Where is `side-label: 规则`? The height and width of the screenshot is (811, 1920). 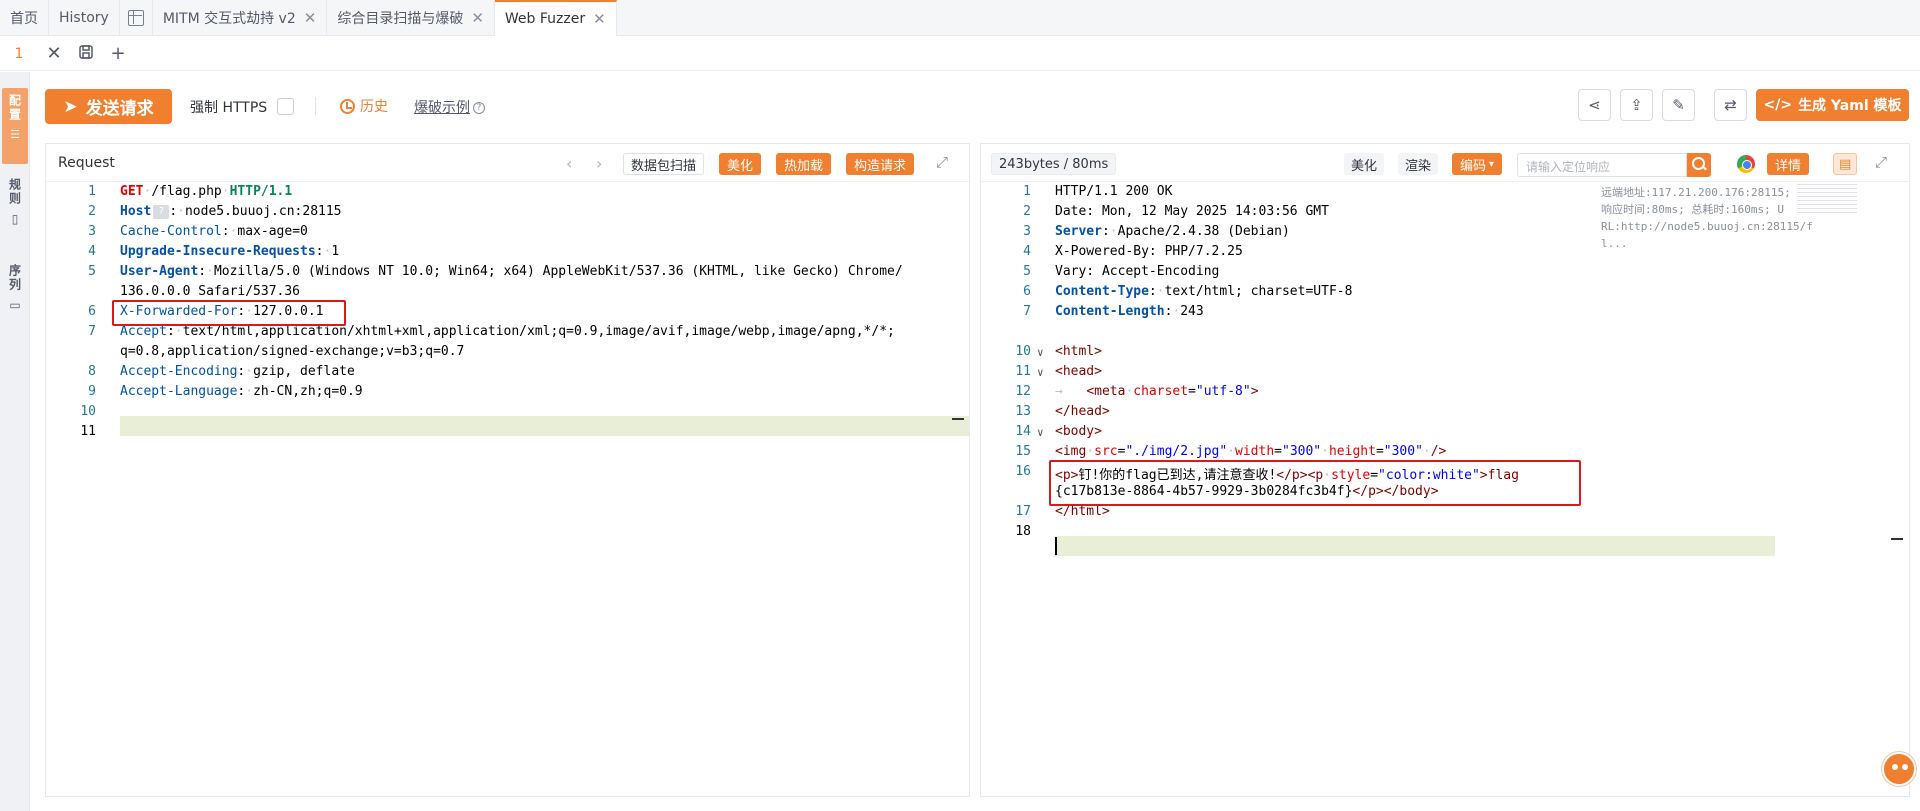
side-label: 规则 is located at coordinates (14, 192).